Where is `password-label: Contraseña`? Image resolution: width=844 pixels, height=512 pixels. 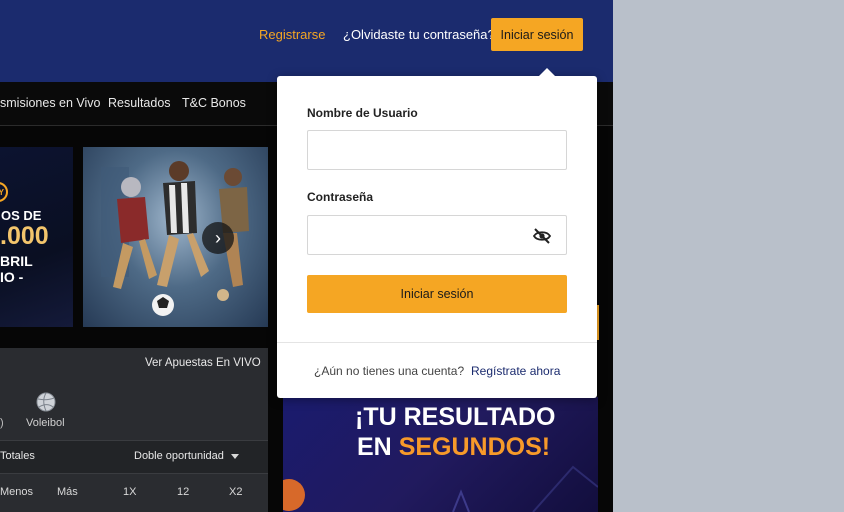 password-label: Contraseña is located at coordinates (340, 197).